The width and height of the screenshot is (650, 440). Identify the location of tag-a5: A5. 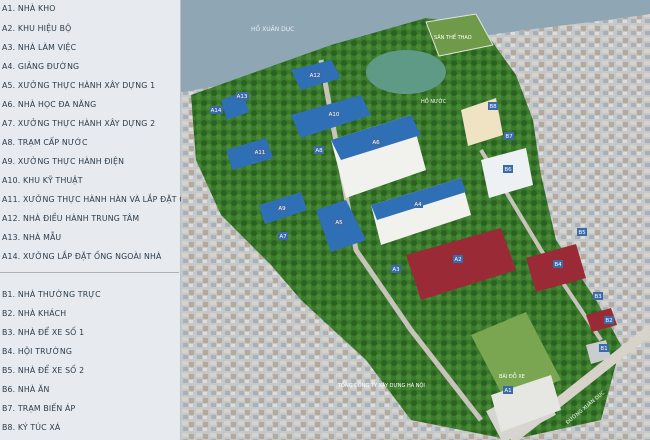
(339, 223).